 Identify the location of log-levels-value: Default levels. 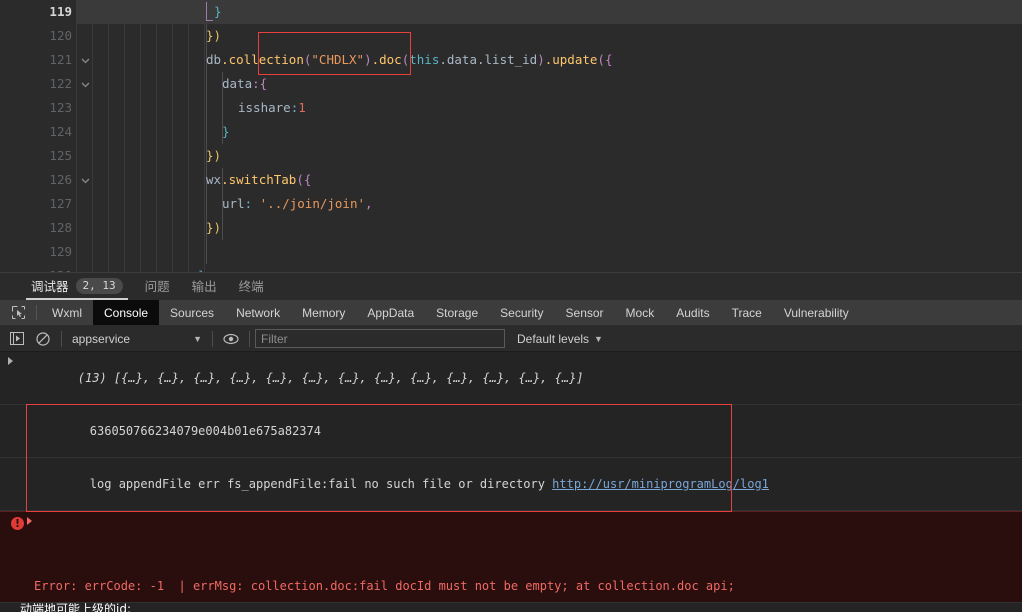
(553, 338).